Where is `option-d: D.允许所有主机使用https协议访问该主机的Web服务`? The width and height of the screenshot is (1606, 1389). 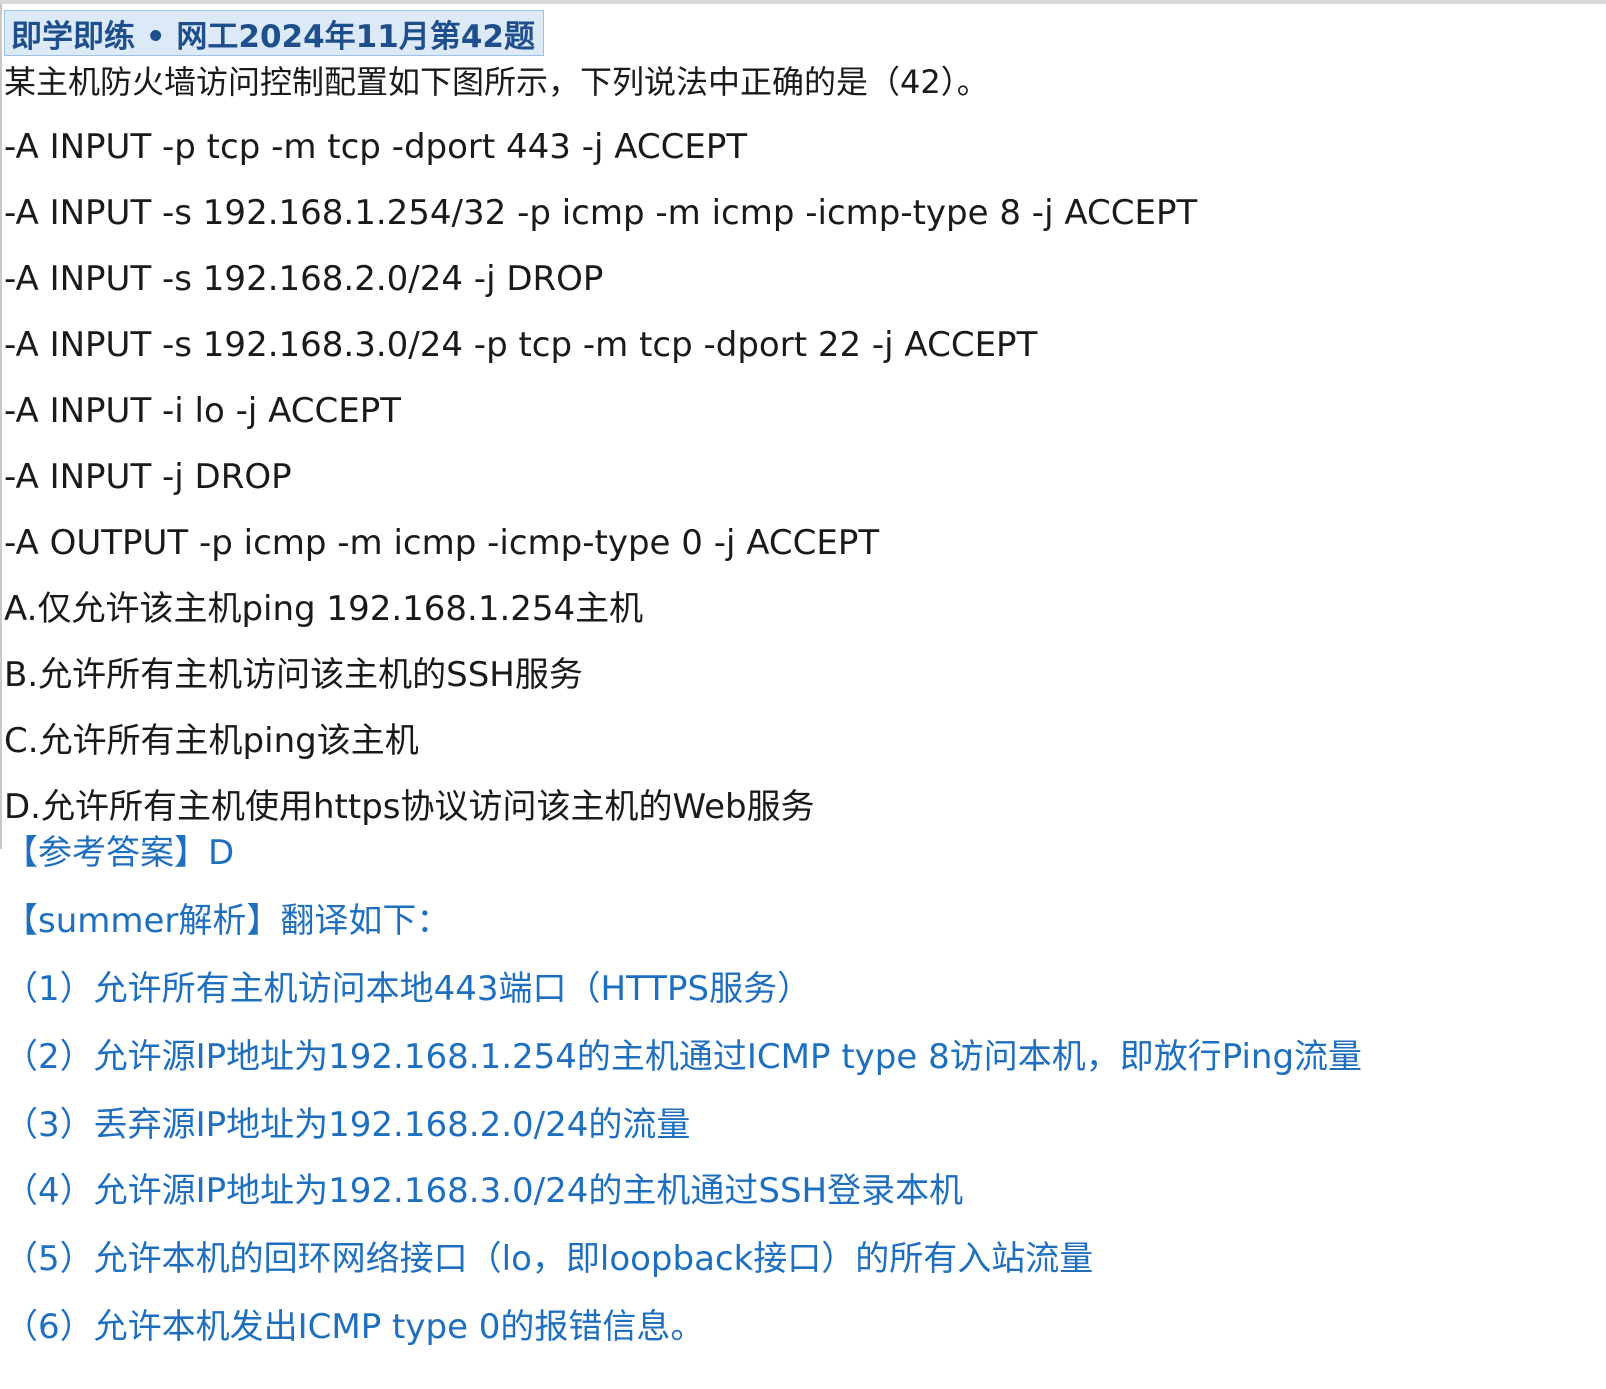 option-d: D.允许所有主机使用https协议访问该主机的Web服务 is located at coordinates (409, 807).